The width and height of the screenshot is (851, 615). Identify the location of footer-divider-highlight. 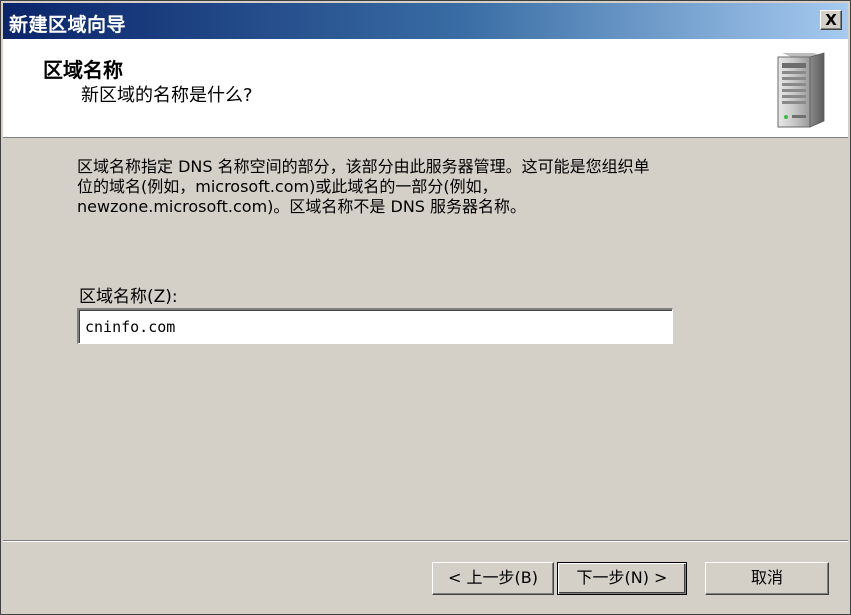
(425, 541).